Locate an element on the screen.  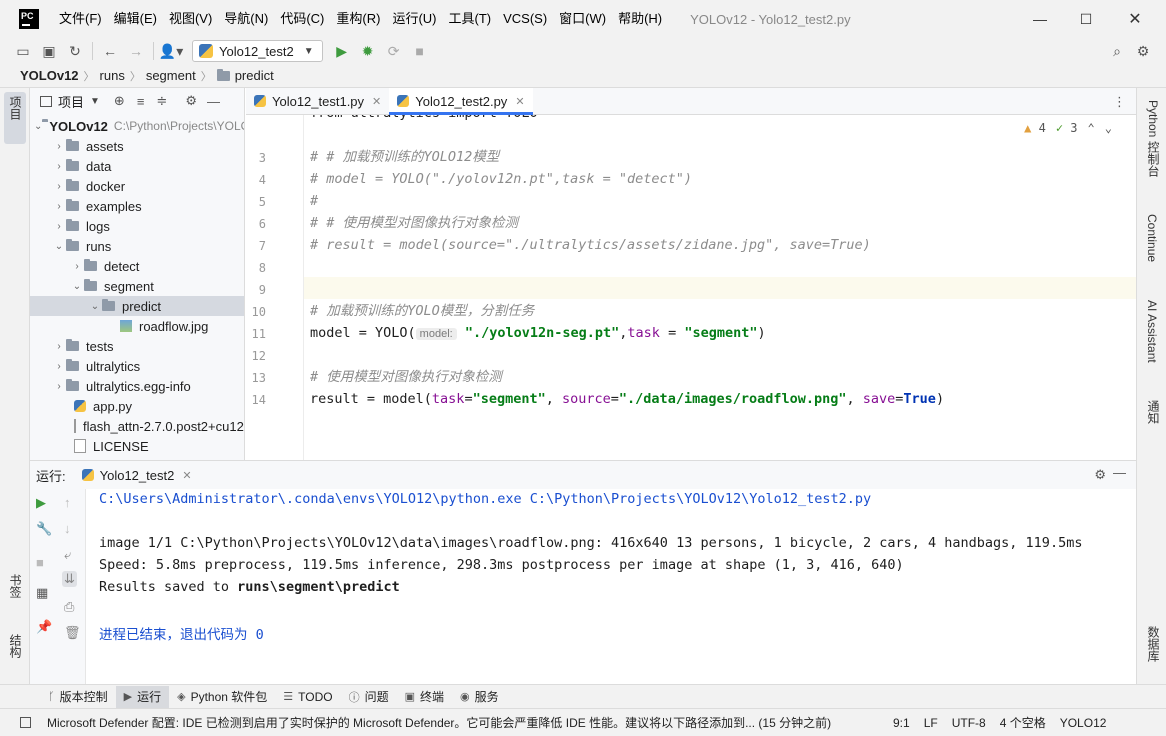
rerun-icon: ▶ is located at coordinates (41, 503).